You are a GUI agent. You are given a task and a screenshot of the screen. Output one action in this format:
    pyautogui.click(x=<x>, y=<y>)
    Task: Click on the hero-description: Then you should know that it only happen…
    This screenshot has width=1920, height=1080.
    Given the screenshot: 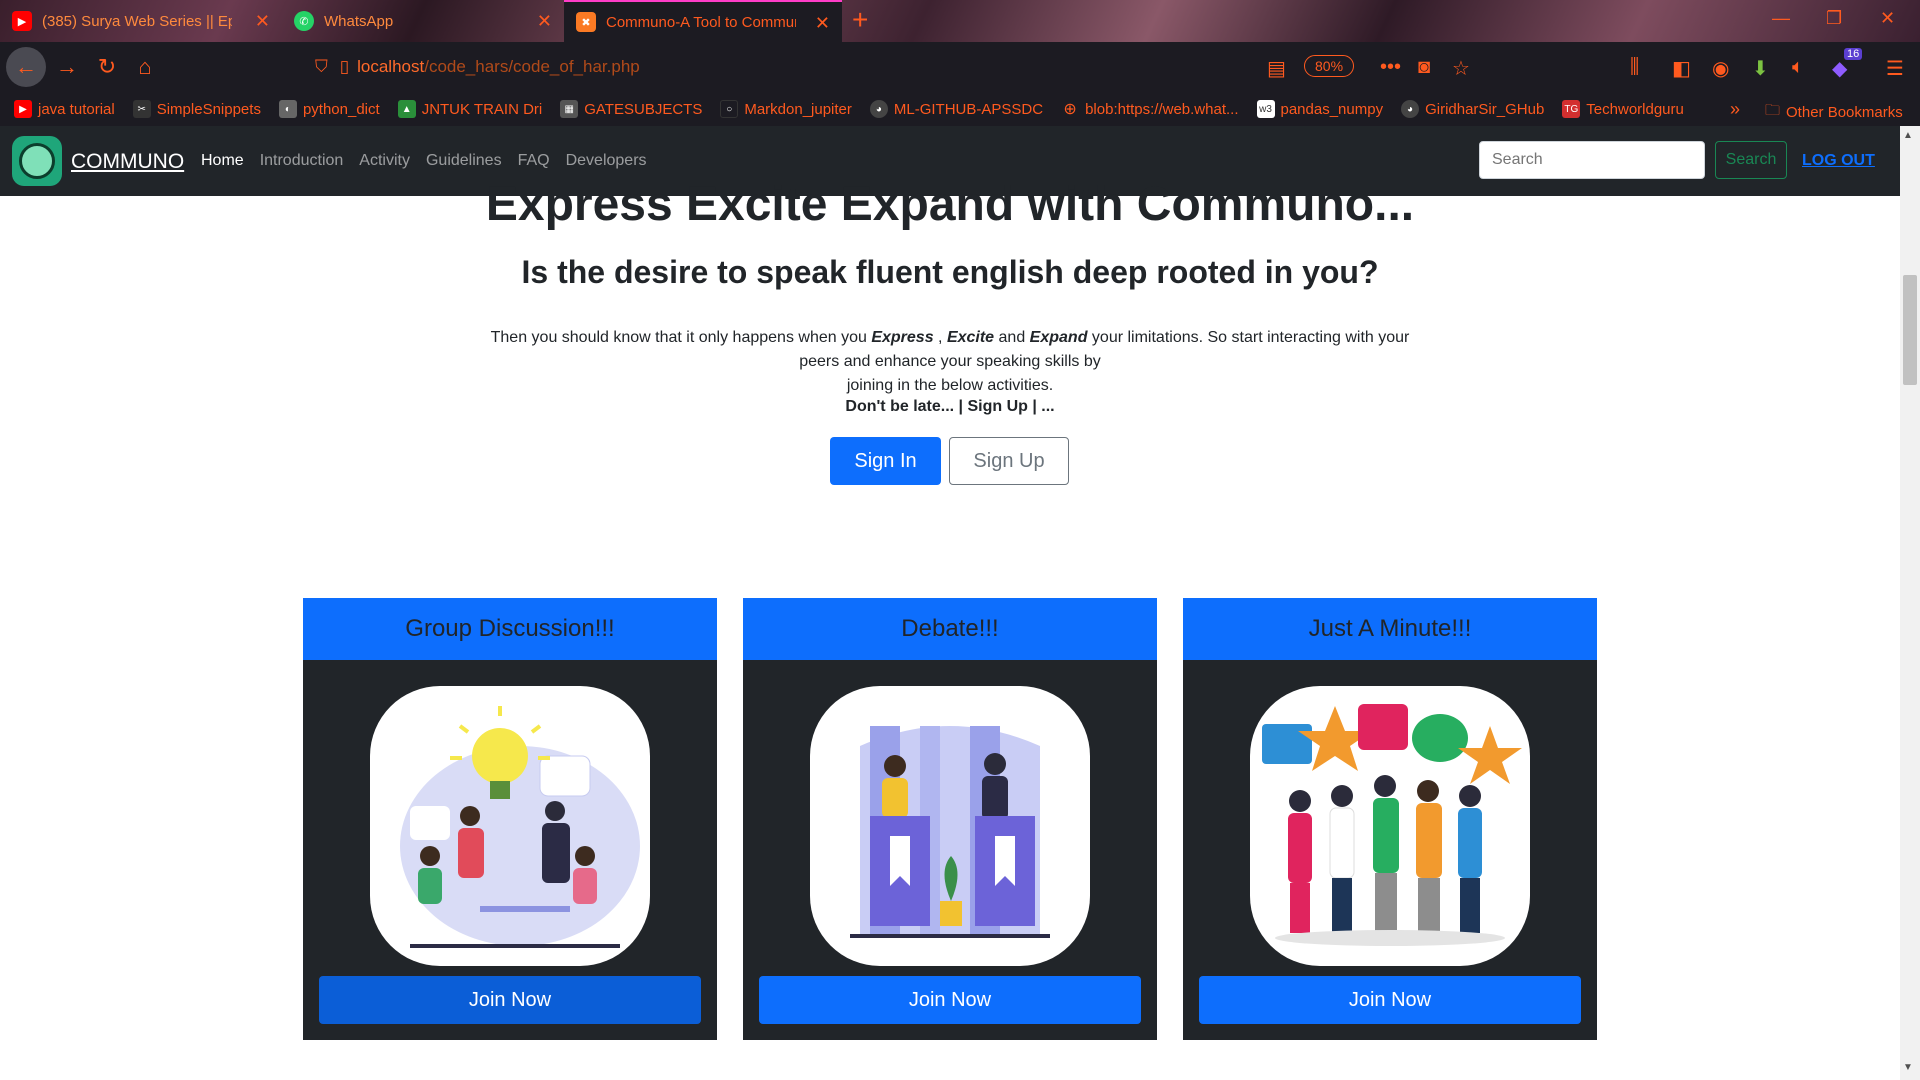 What is the action you would take?
    pyautogui.click(x=950, y=362)
    